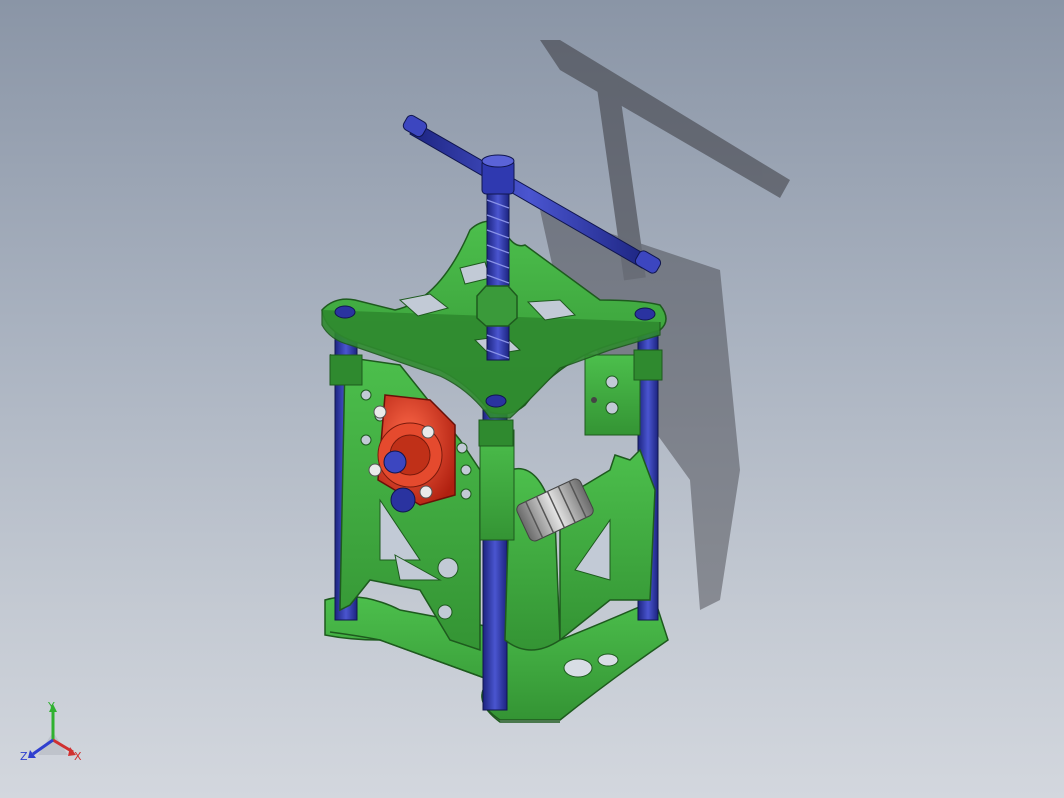 Image resolution: width=1064 pixels, height=798 pixels. I want to click on handle-hub, so click(498, 174).